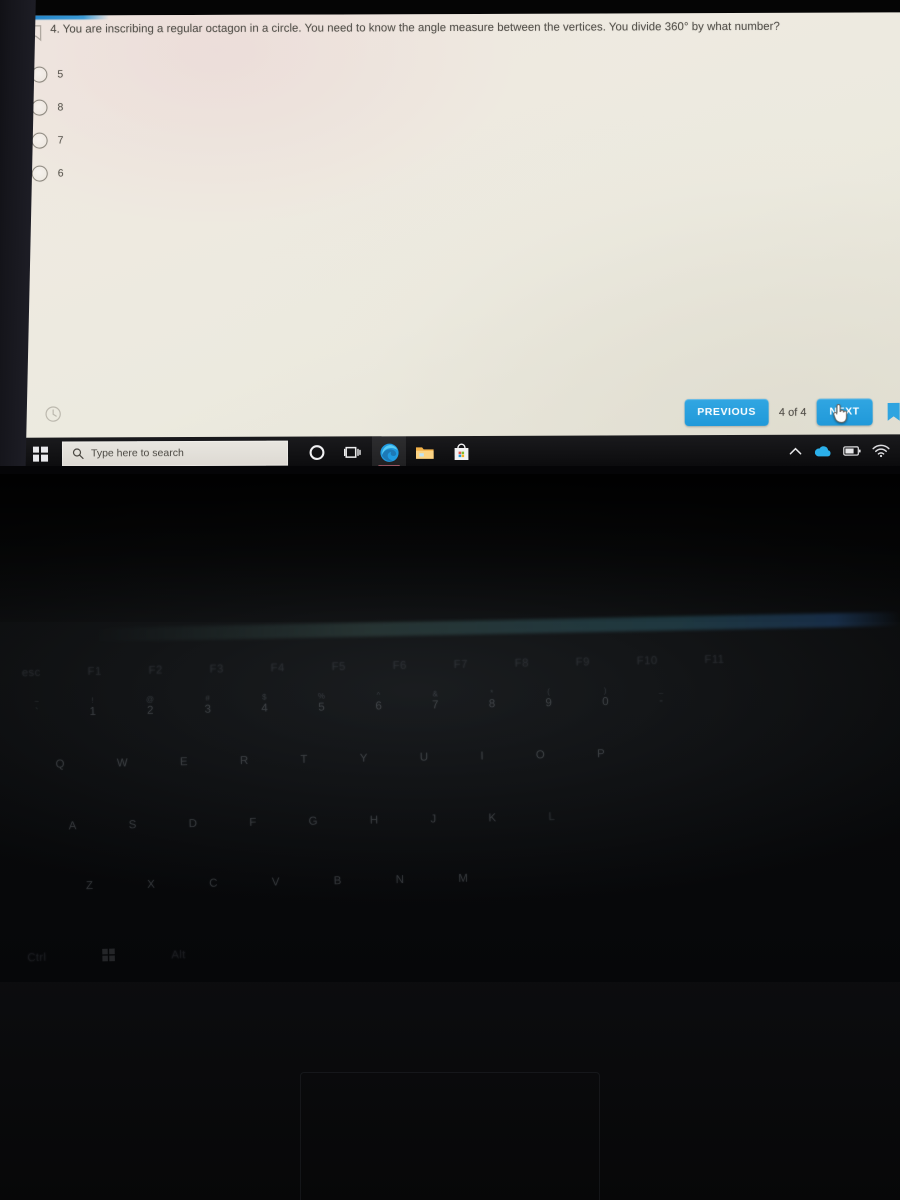 Image resolution: width=900 pixels, height=1200 pixels. I want to click on key-f3: F3, so click(216, 669).